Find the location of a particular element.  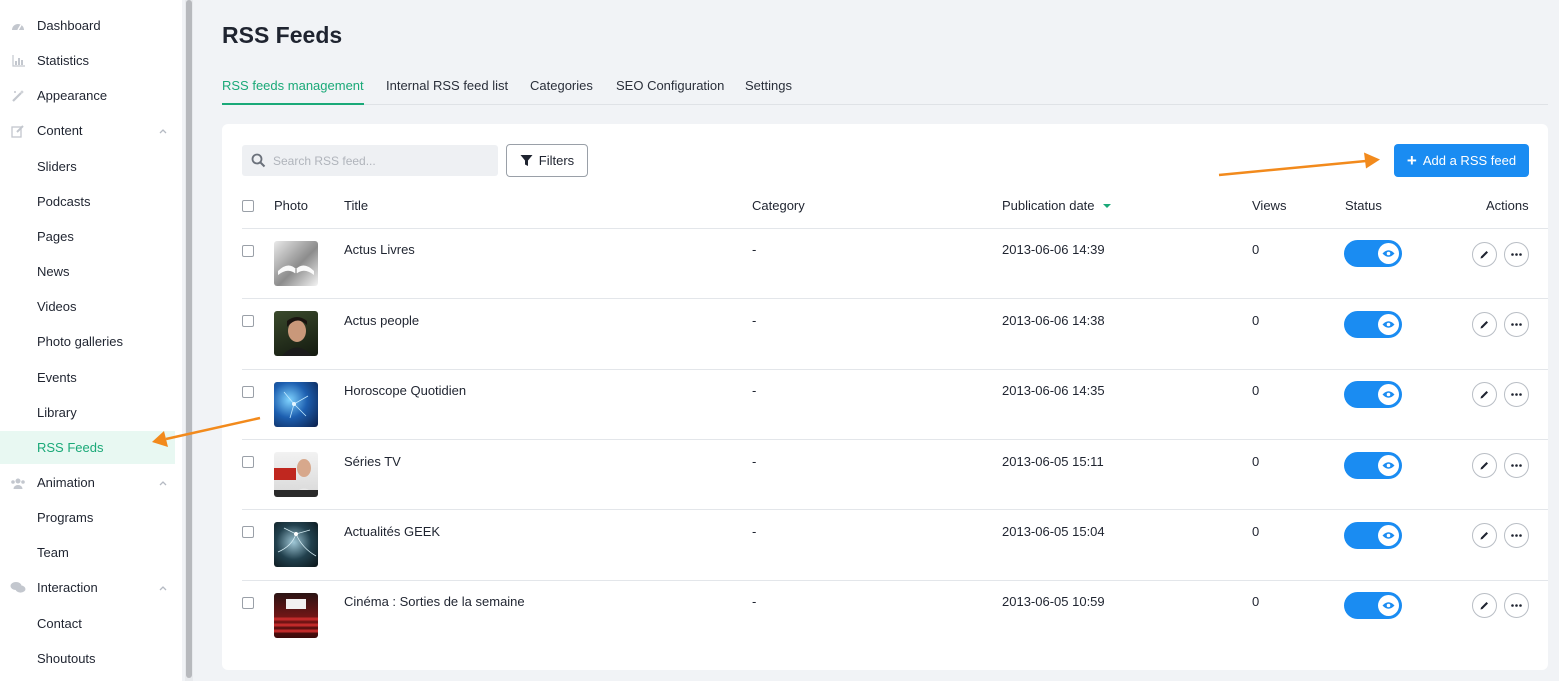

row-date: 2013-06-05 15:04 is located at coordinates (1053, 531).